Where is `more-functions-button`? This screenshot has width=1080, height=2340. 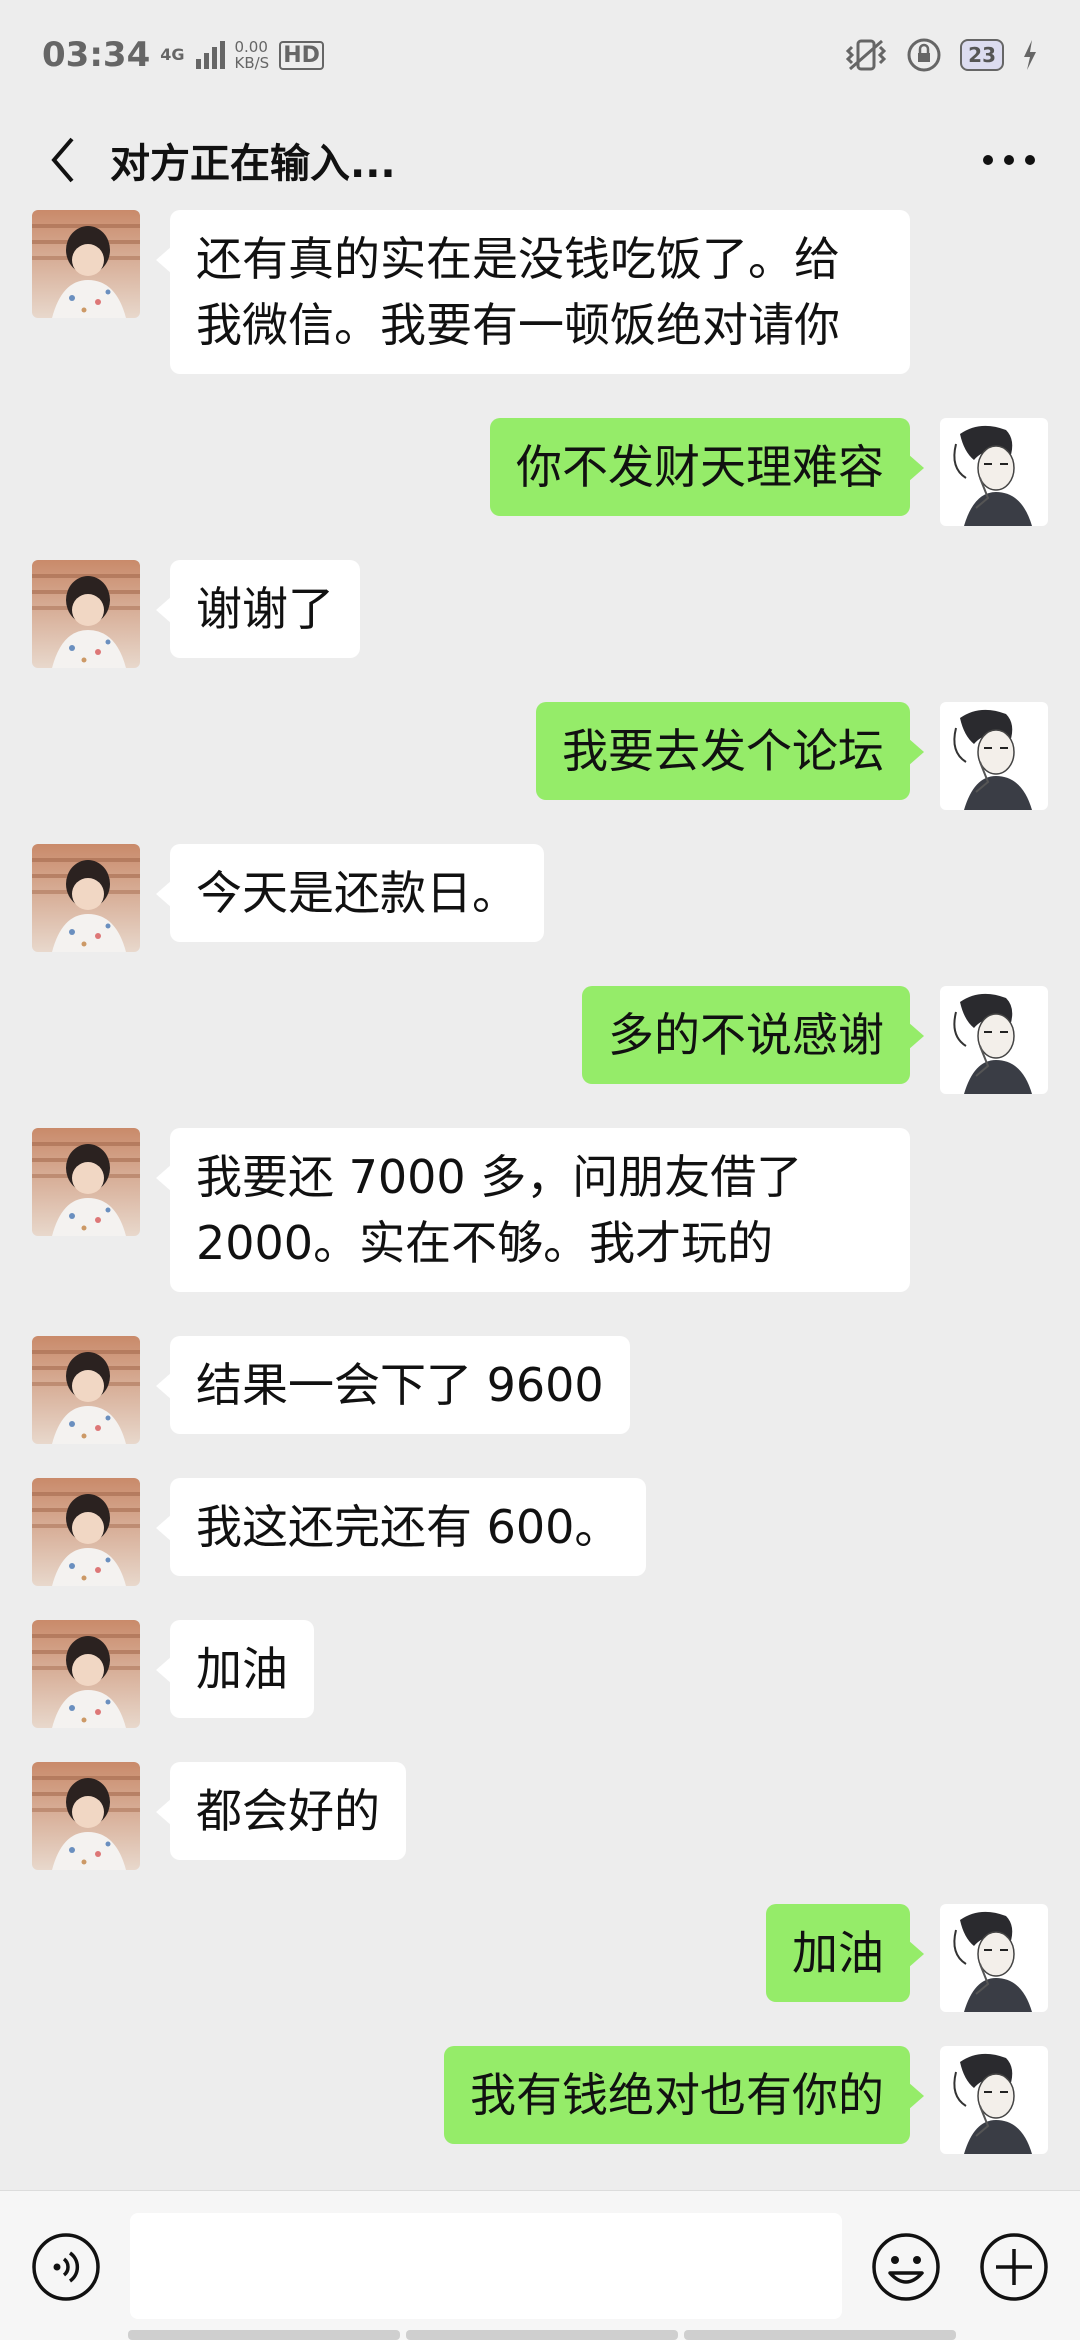 more-functions-button is located at coordinates (1014, 2267).